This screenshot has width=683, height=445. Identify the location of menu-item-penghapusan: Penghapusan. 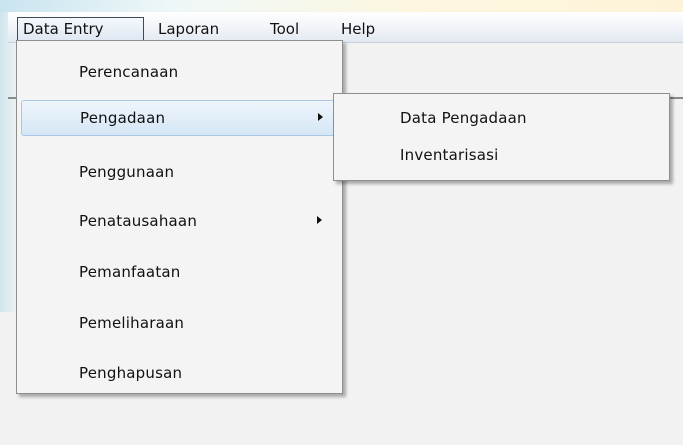
(179, 373).